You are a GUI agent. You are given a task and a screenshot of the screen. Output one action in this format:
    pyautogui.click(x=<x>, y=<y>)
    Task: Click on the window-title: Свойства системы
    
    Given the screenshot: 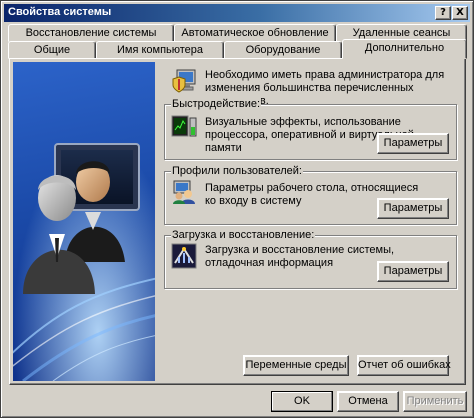 What is the action you would take?
    pyautogui.click(x=60, y=12)
    